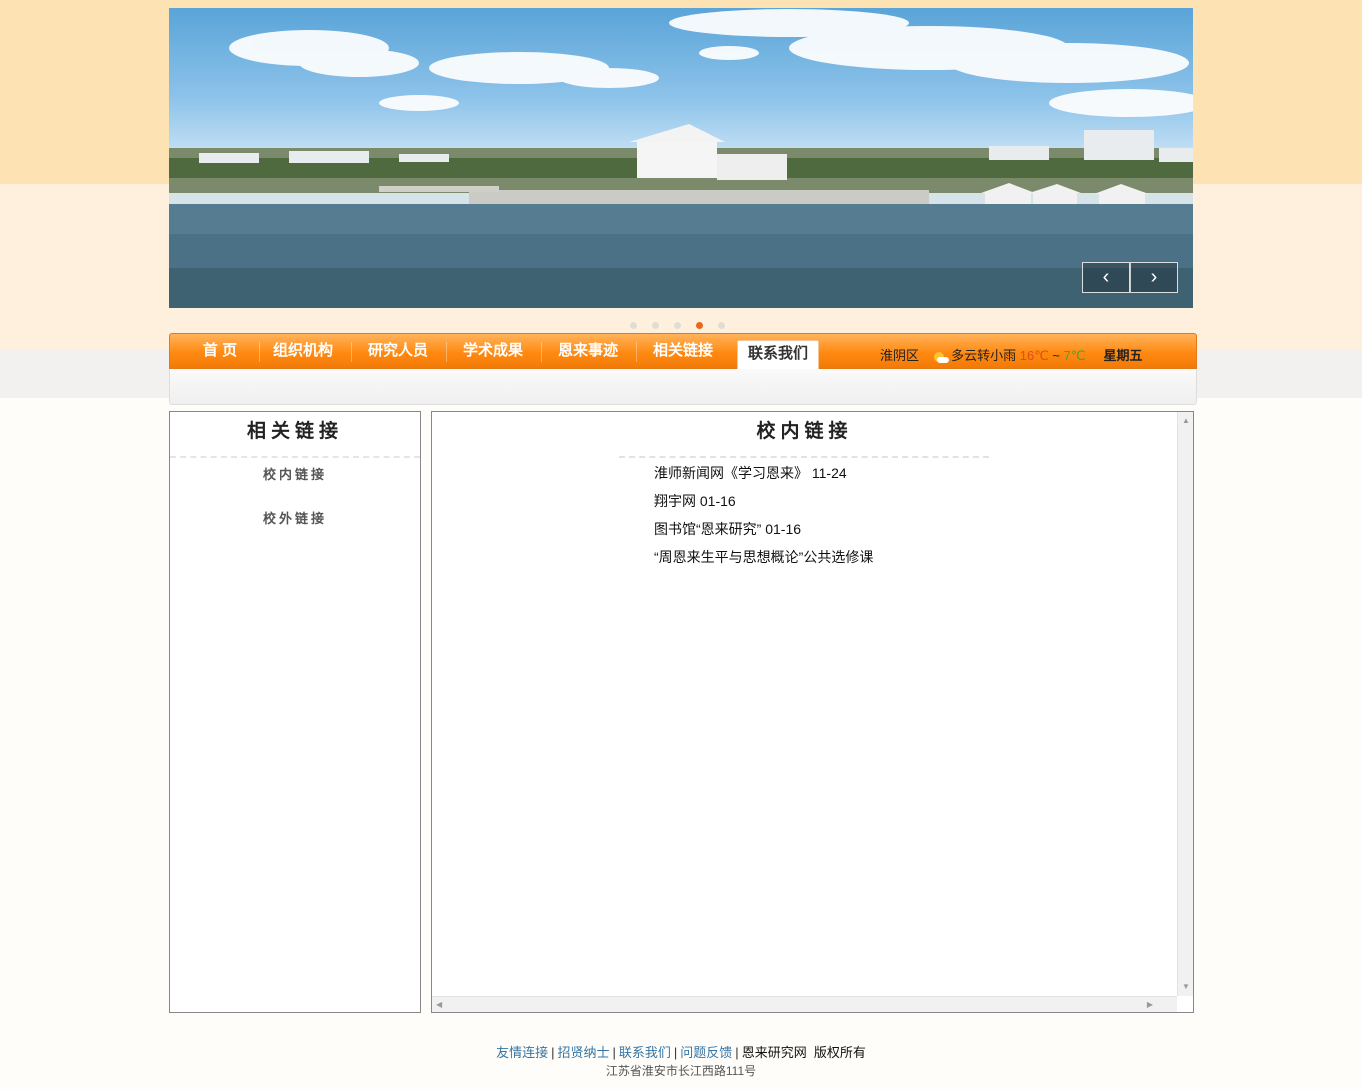  Describe the element at coordinates (1034, 355) in the screenshot. I see `weather-high: 16℃` at that location.